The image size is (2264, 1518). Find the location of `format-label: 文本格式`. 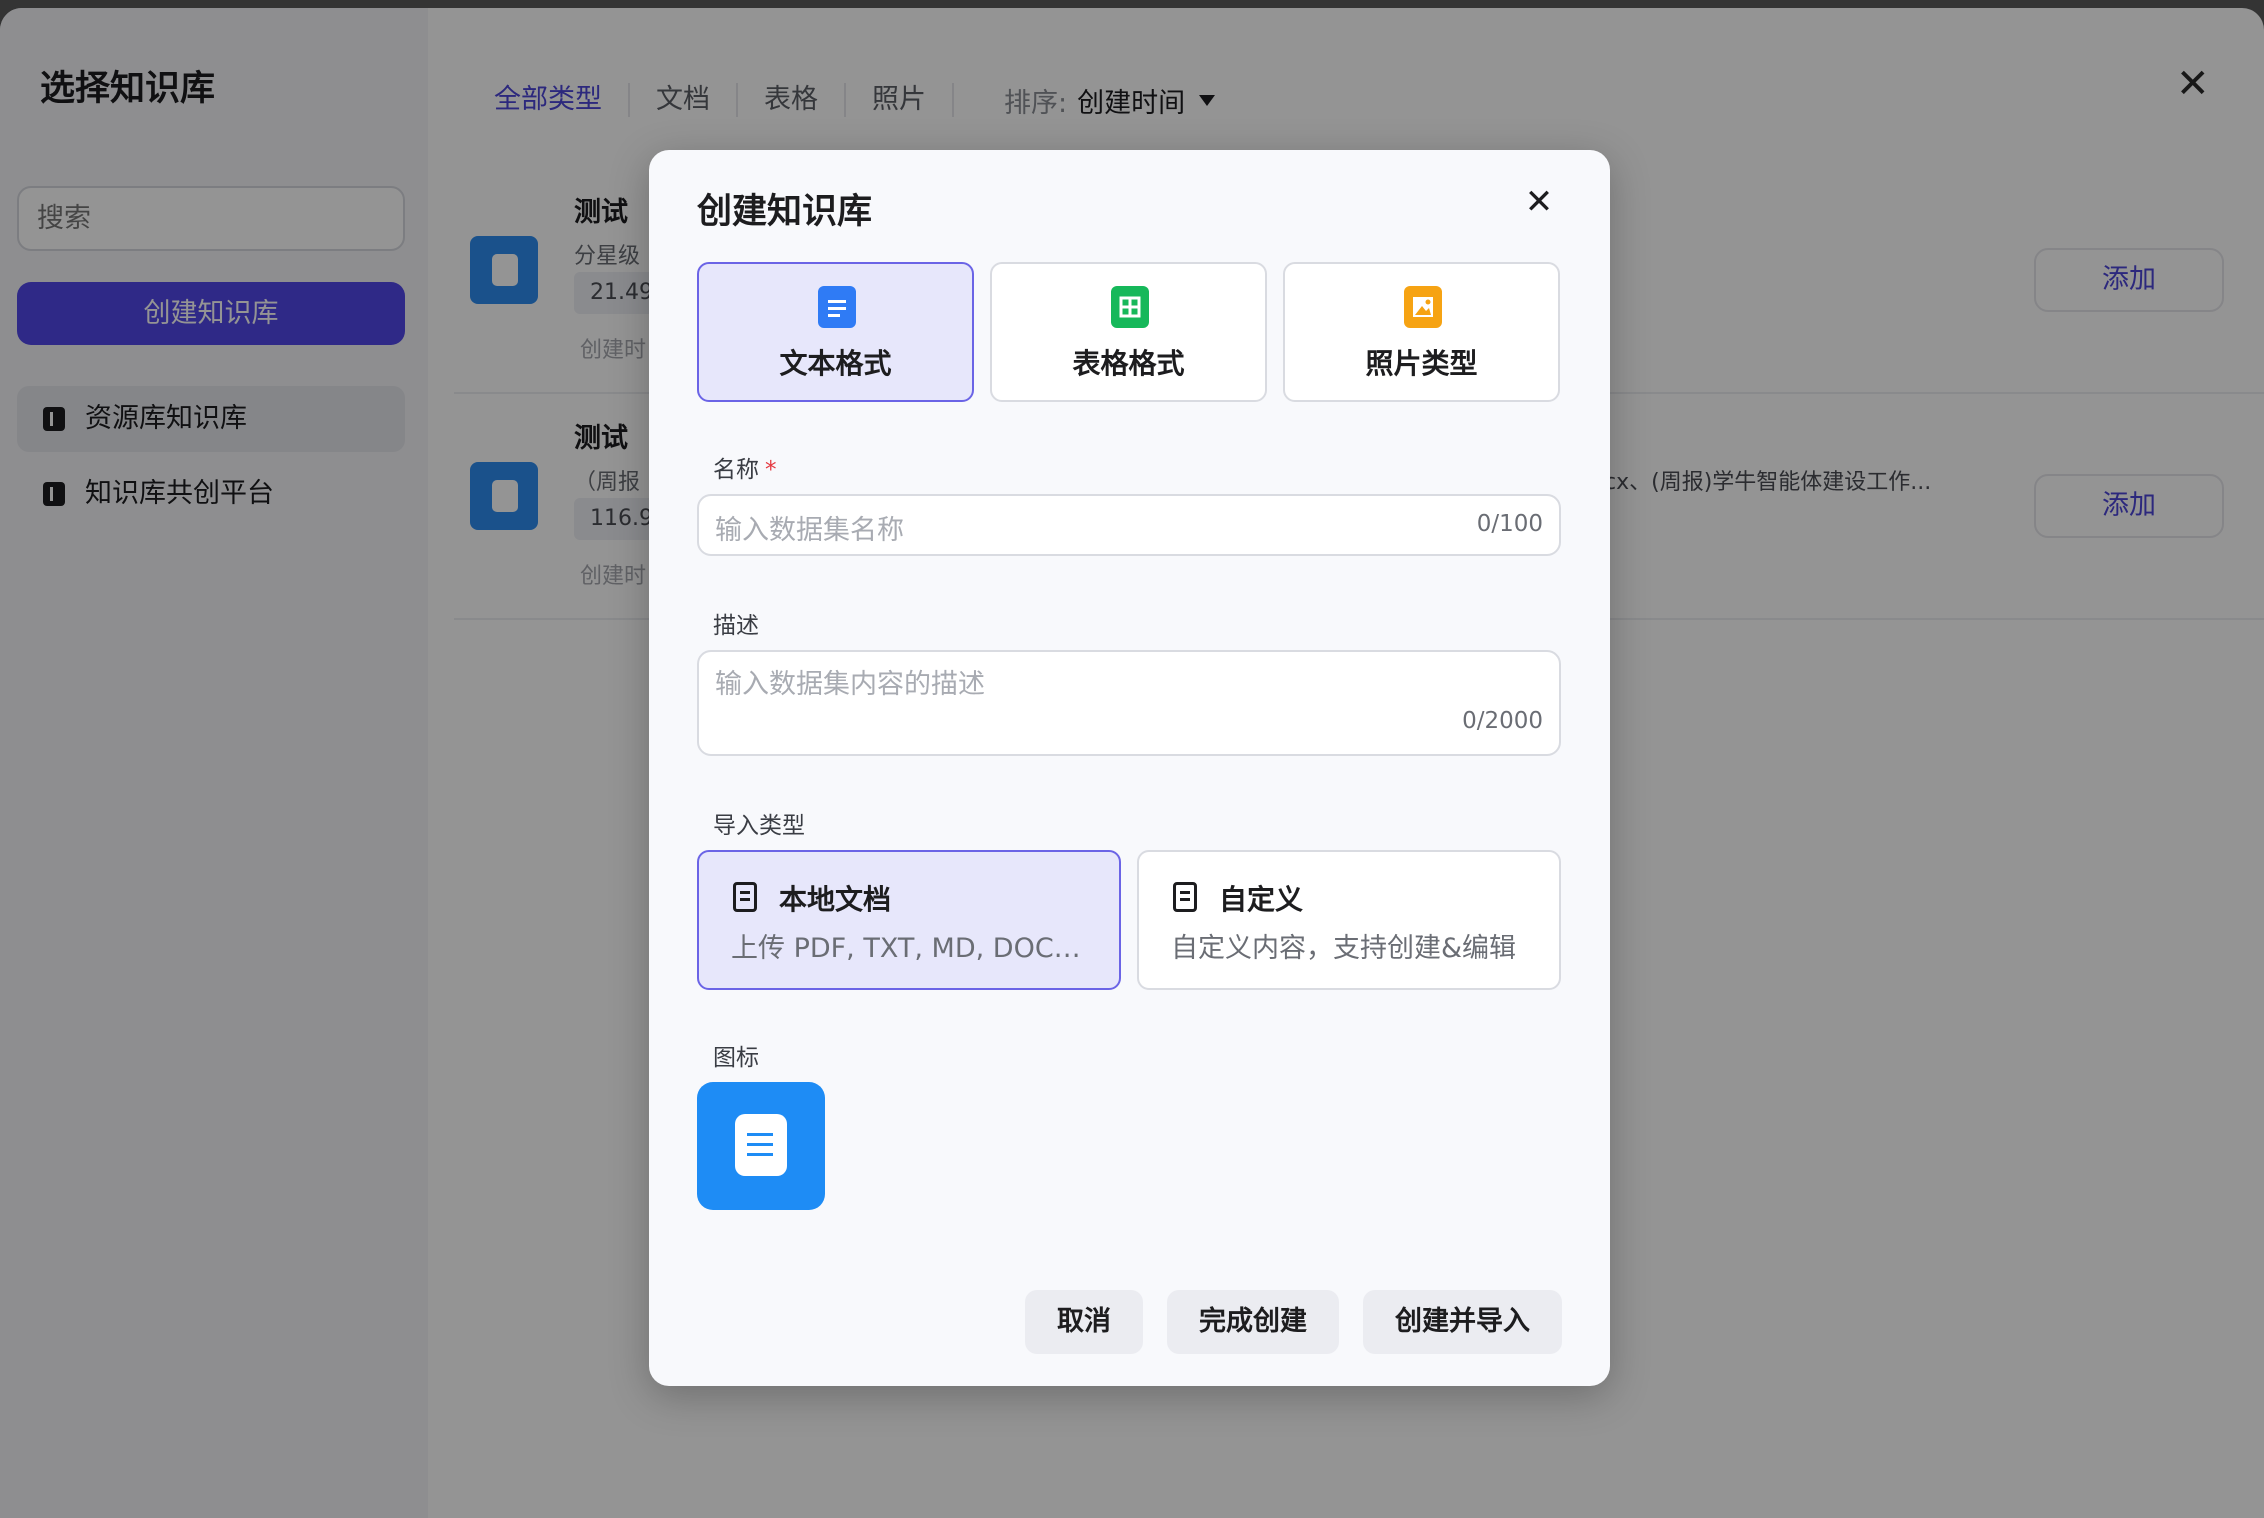

format-label: 文本格式 is located at coordinates (835, 363).